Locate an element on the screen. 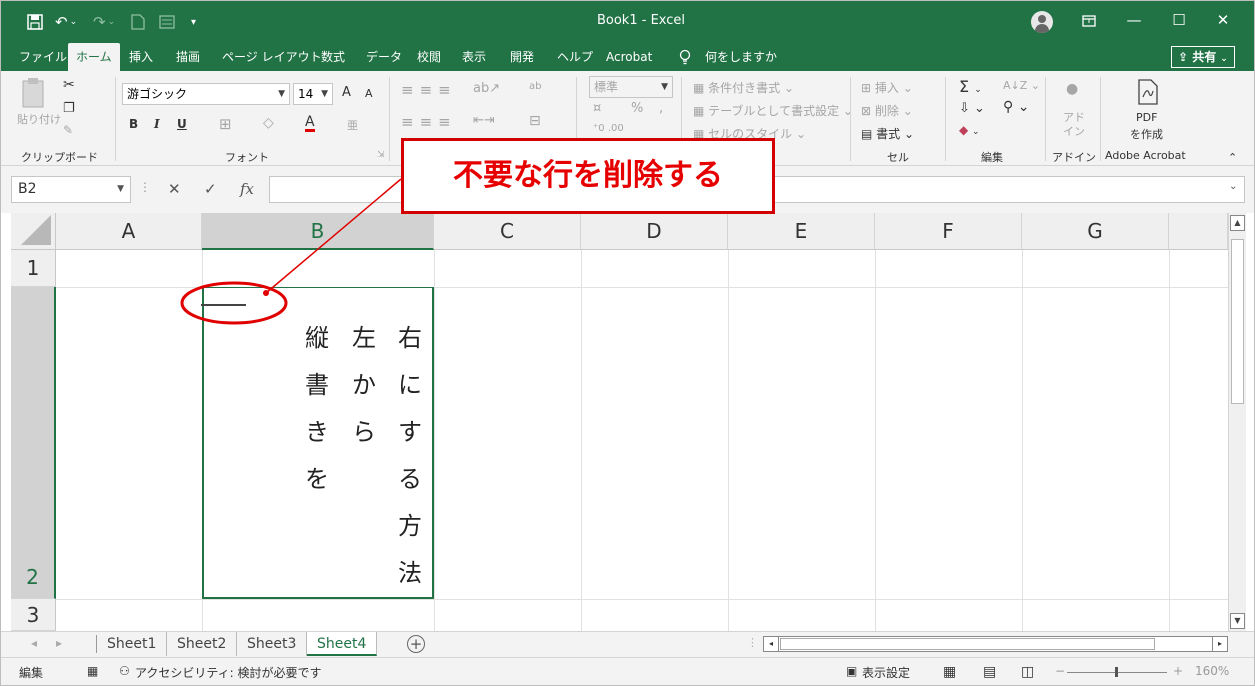 The height and width of the screenshot is (686, 1255). autosum-button: Σ ⌄ is located at coordinates (970, 86).